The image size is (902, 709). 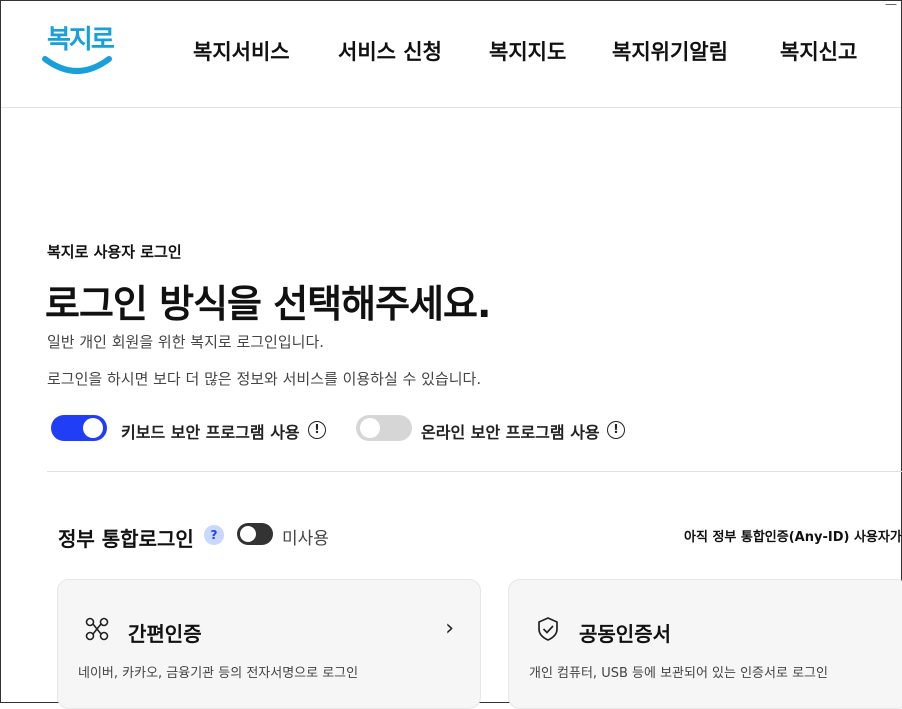 What do you see at coordinates (527, 51) in the screenshot?
I see `nav-welfare-map: 복지지도` at bounding box center [527, 51].